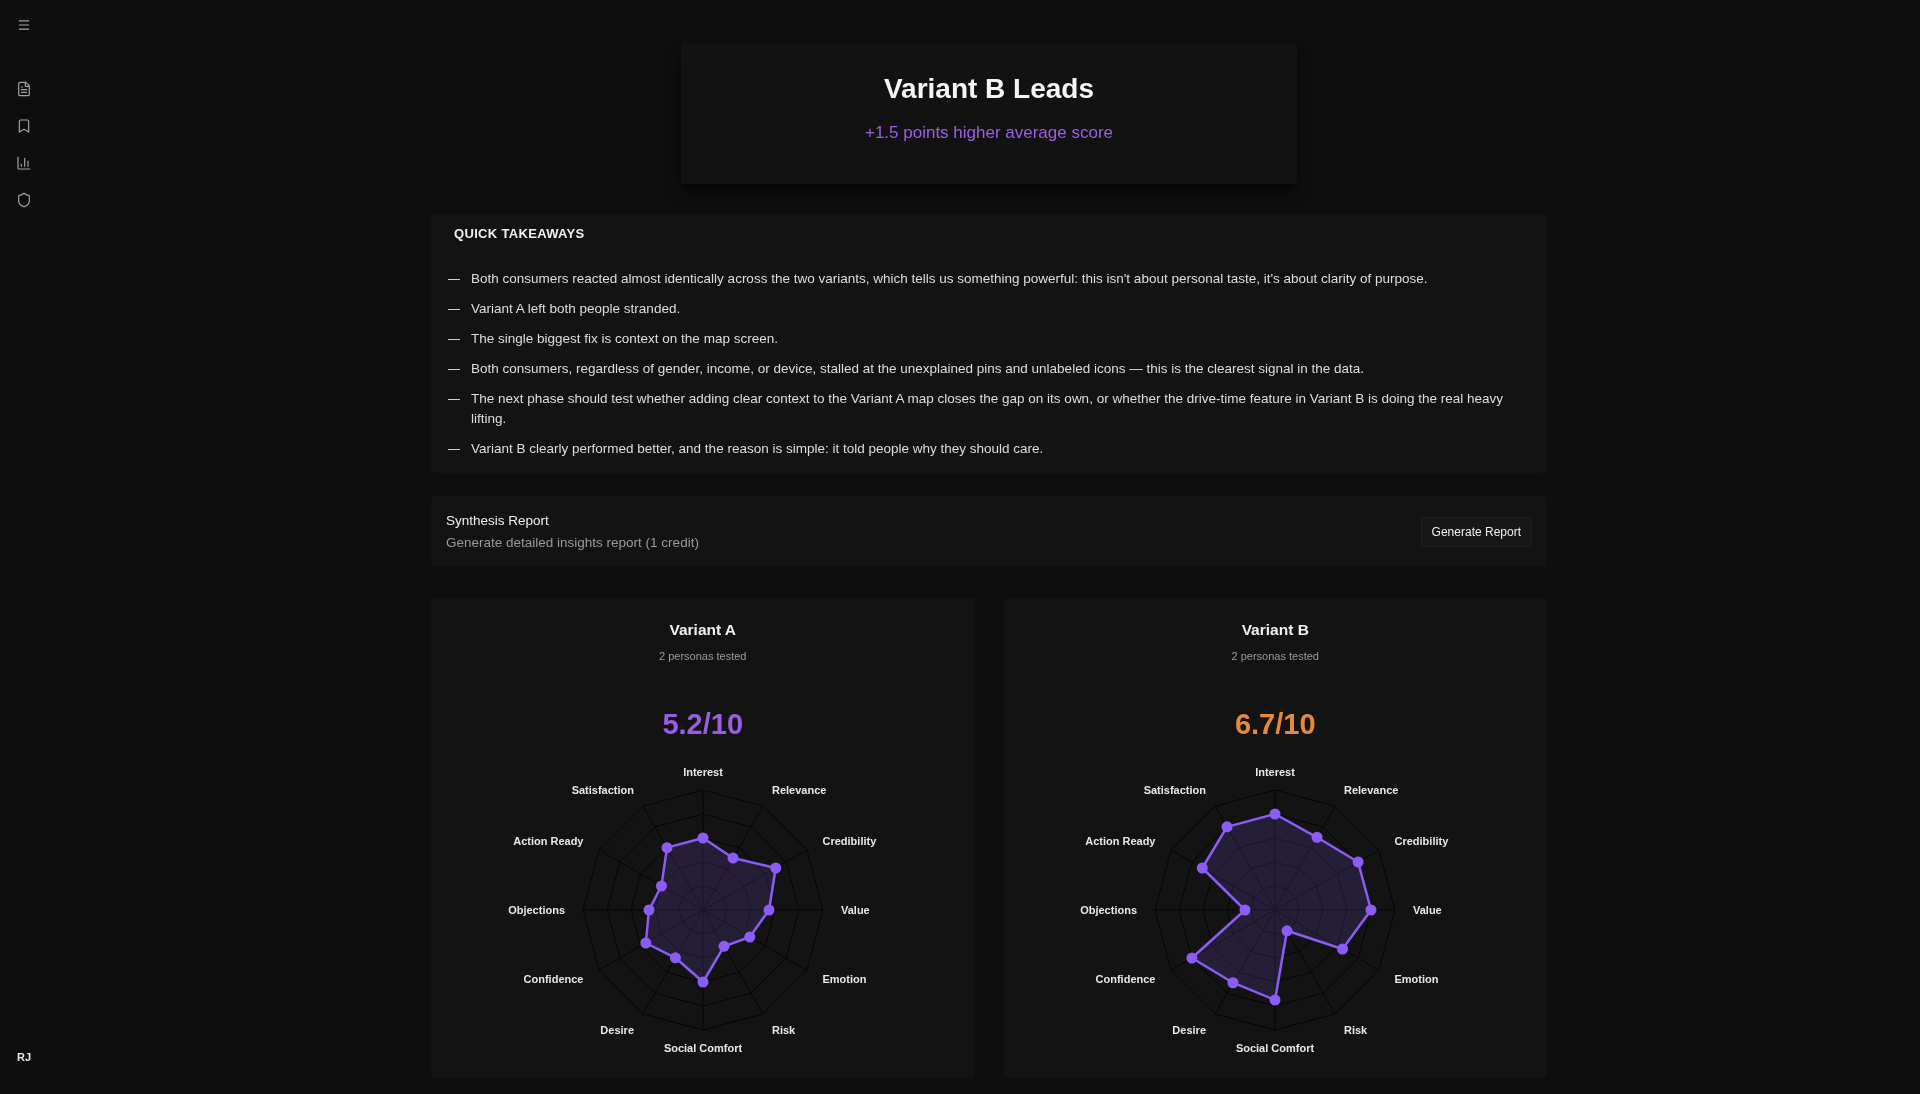  What do you see at coordinates (757, 449) in the screenshot?
I see `takeaway-text: Variant B clearly performed better, and the reason is simple: it told people why they should care.` at bounding box center [757, 449].